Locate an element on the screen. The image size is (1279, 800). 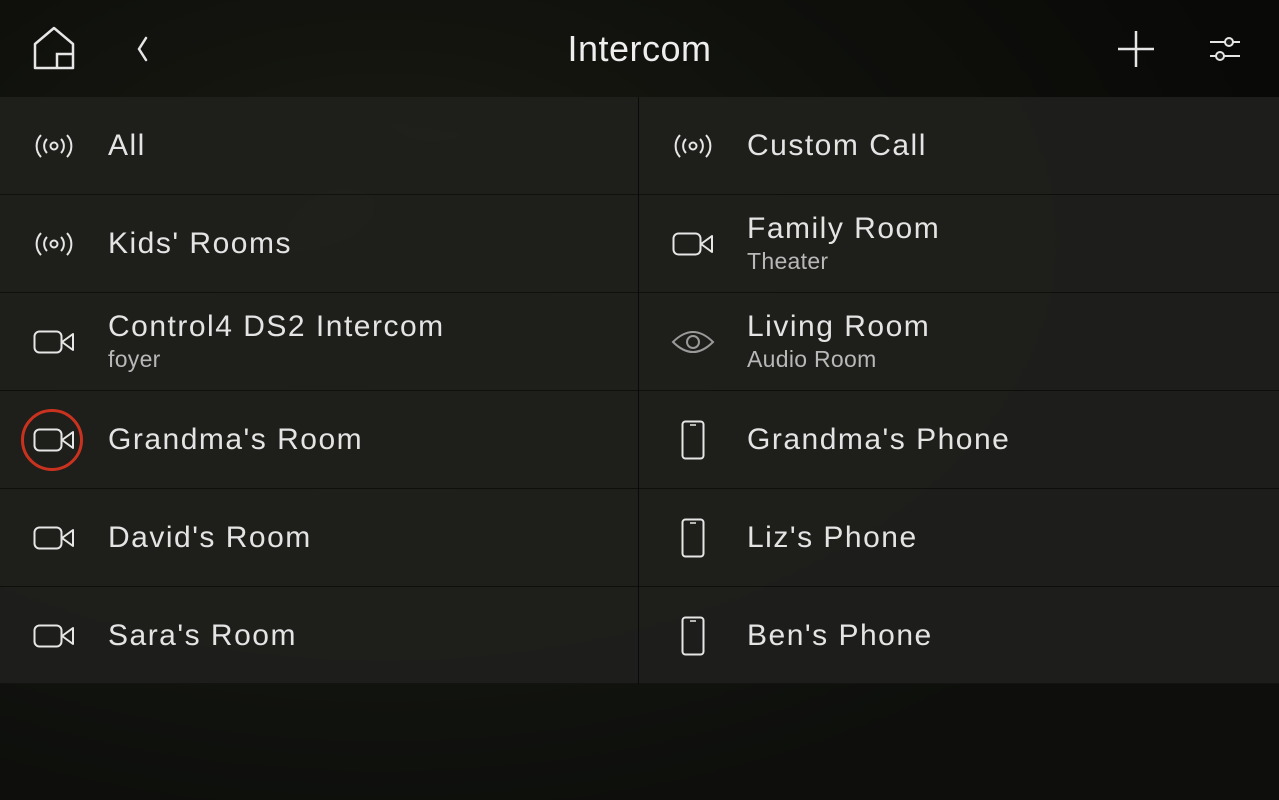
item-text: Grandma's Phone is located at coordinates (878, 439).